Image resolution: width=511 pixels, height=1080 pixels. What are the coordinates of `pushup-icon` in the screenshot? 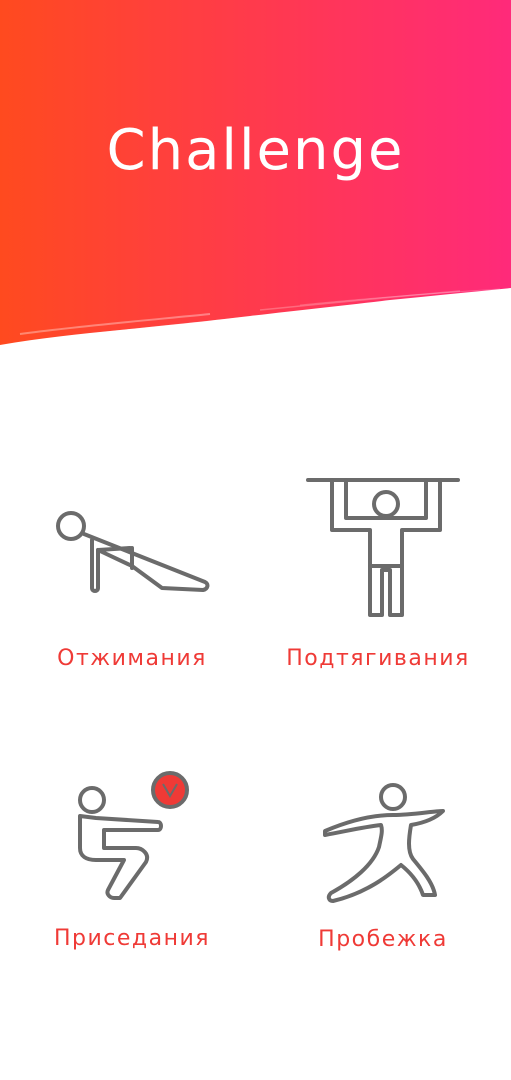 It's located at (133, 552).